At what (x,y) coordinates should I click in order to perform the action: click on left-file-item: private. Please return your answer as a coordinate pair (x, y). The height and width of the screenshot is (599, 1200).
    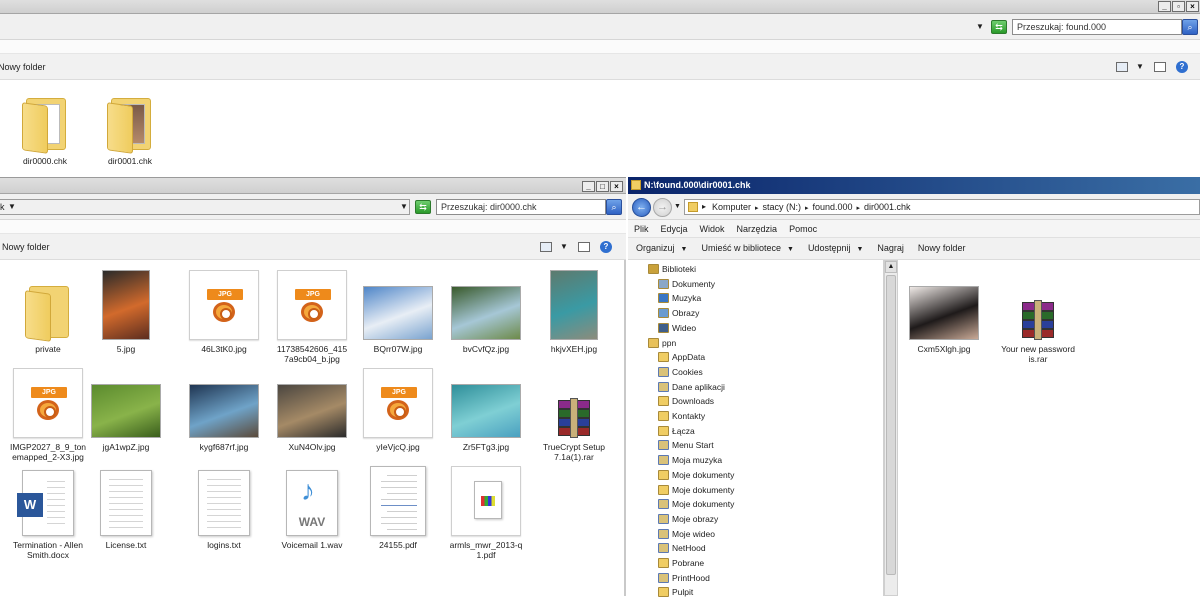
    Looking at the image, I should click on (48, 314).